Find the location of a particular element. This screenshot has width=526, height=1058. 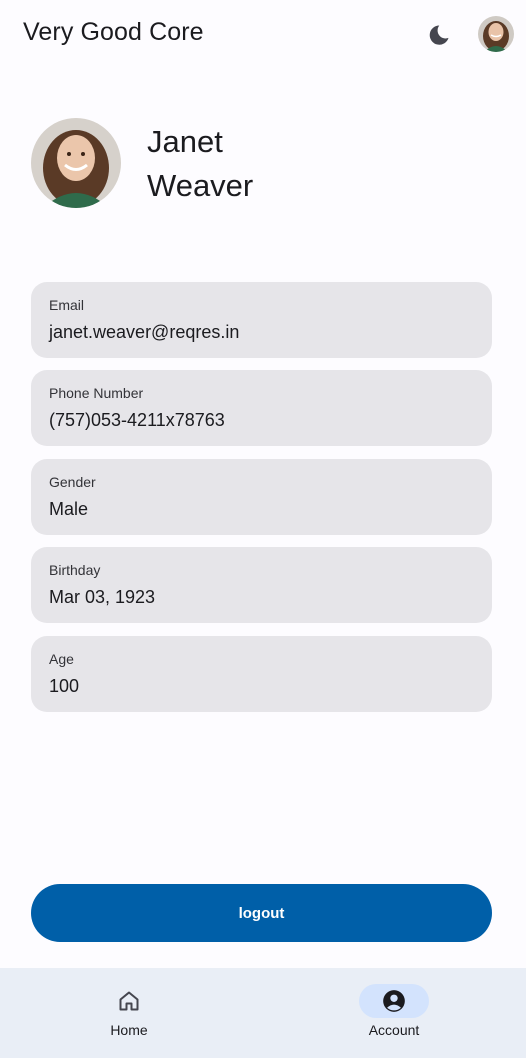

last-name: Weaver is located at coordinates (200, 185).